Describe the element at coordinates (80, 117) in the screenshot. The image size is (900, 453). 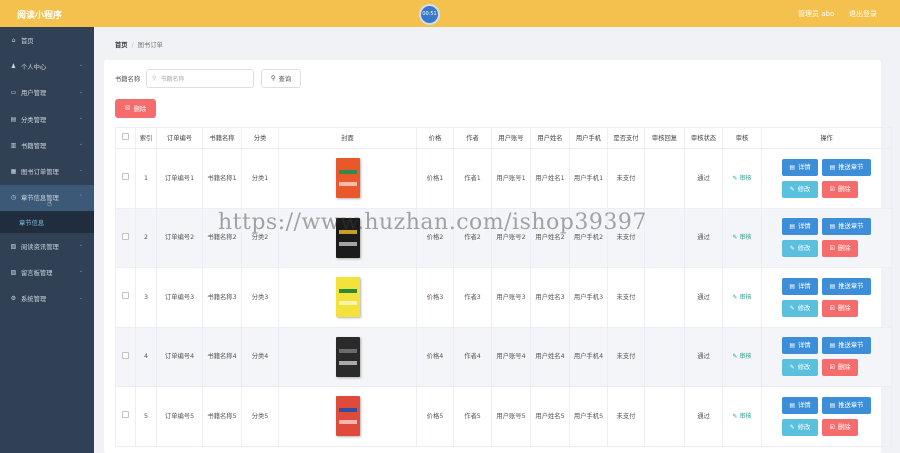
I see `chevron-down-icon: ⌄` at that location.